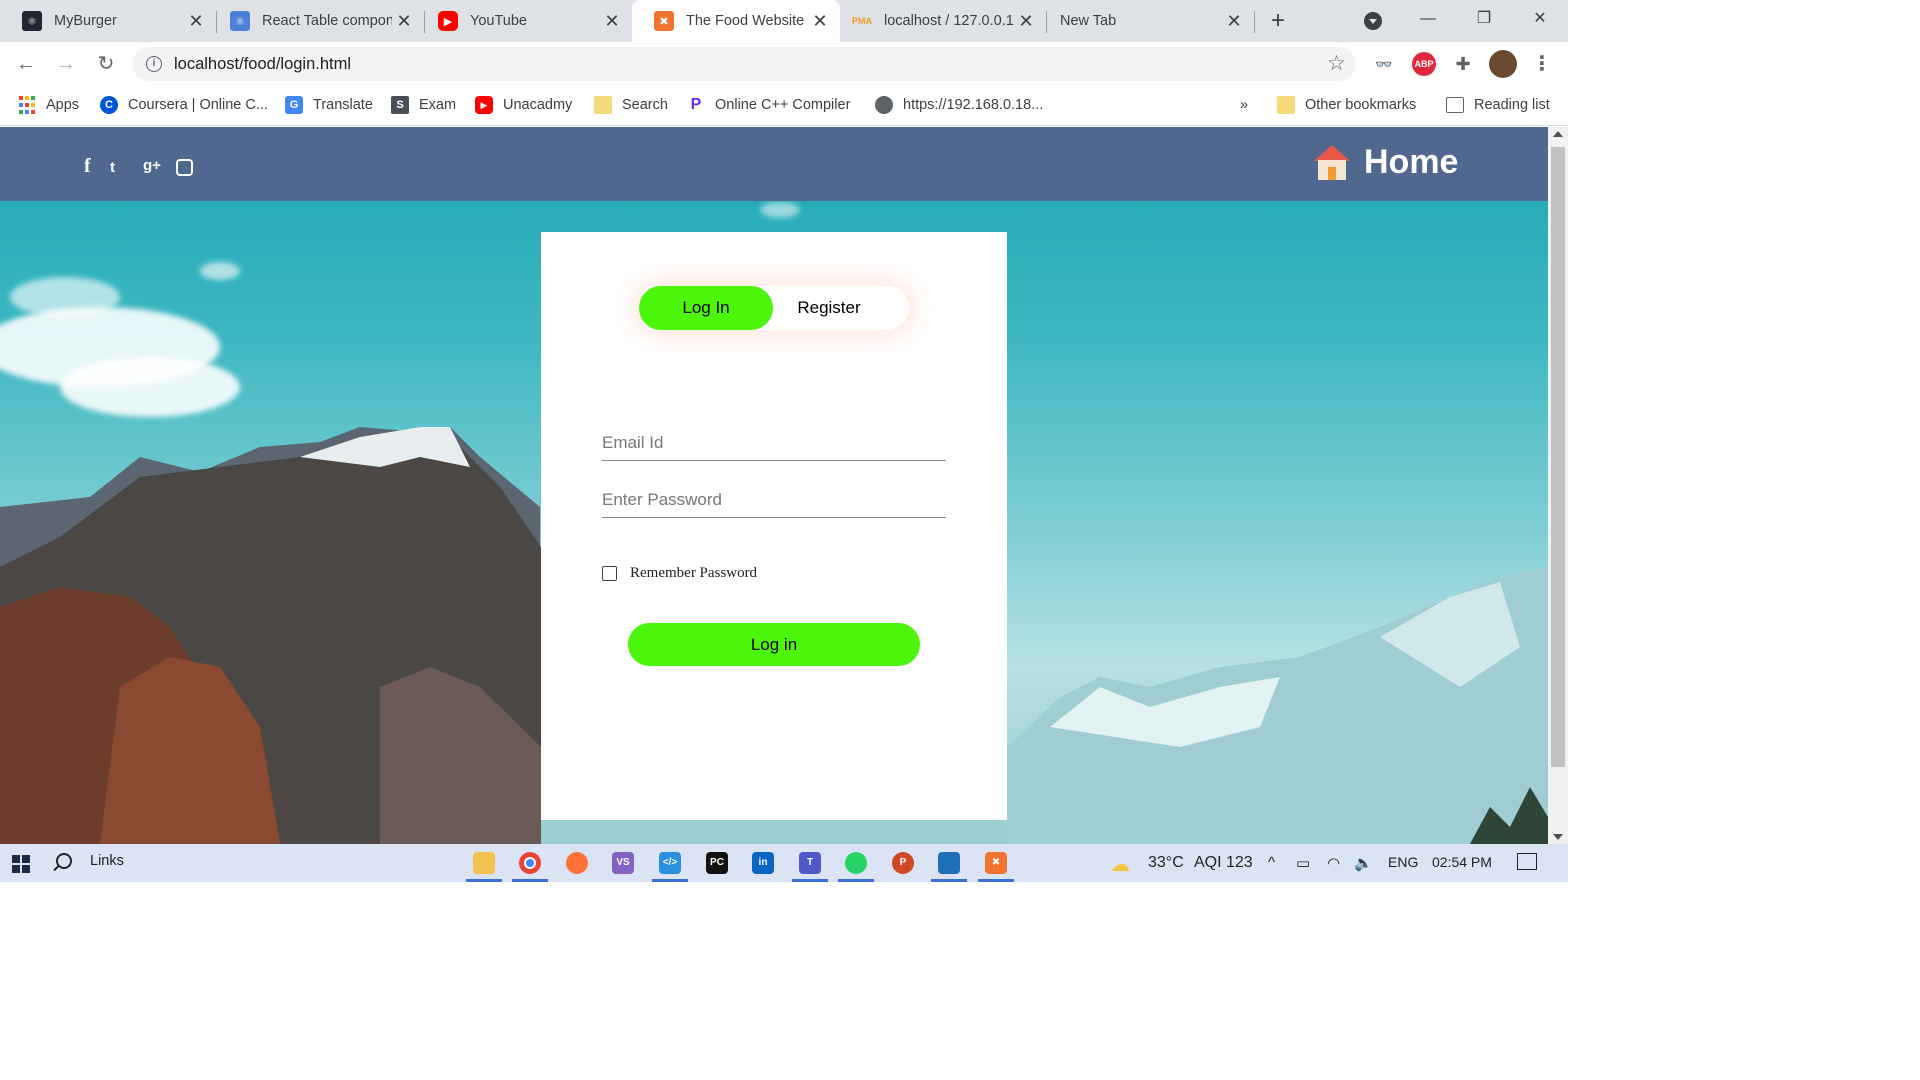 This screenshot has height=1080, width=1920. I want to click on extensions-puzzle-icon: ✚, so click(1463, 64).